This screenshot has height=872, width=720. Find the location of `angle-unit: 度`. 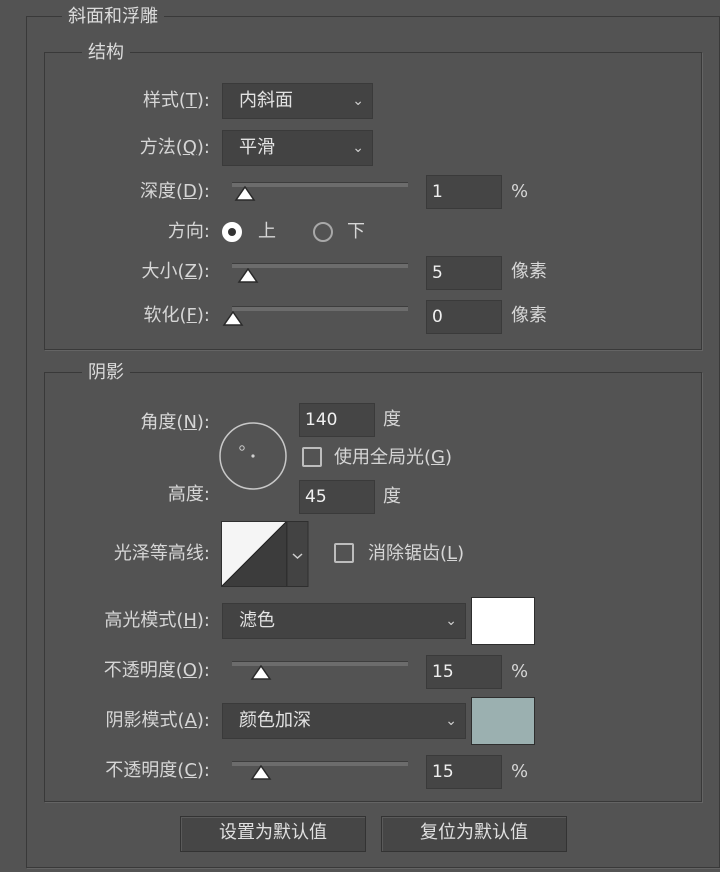

angle-unit: 度 is located at coordinates (392, 419).